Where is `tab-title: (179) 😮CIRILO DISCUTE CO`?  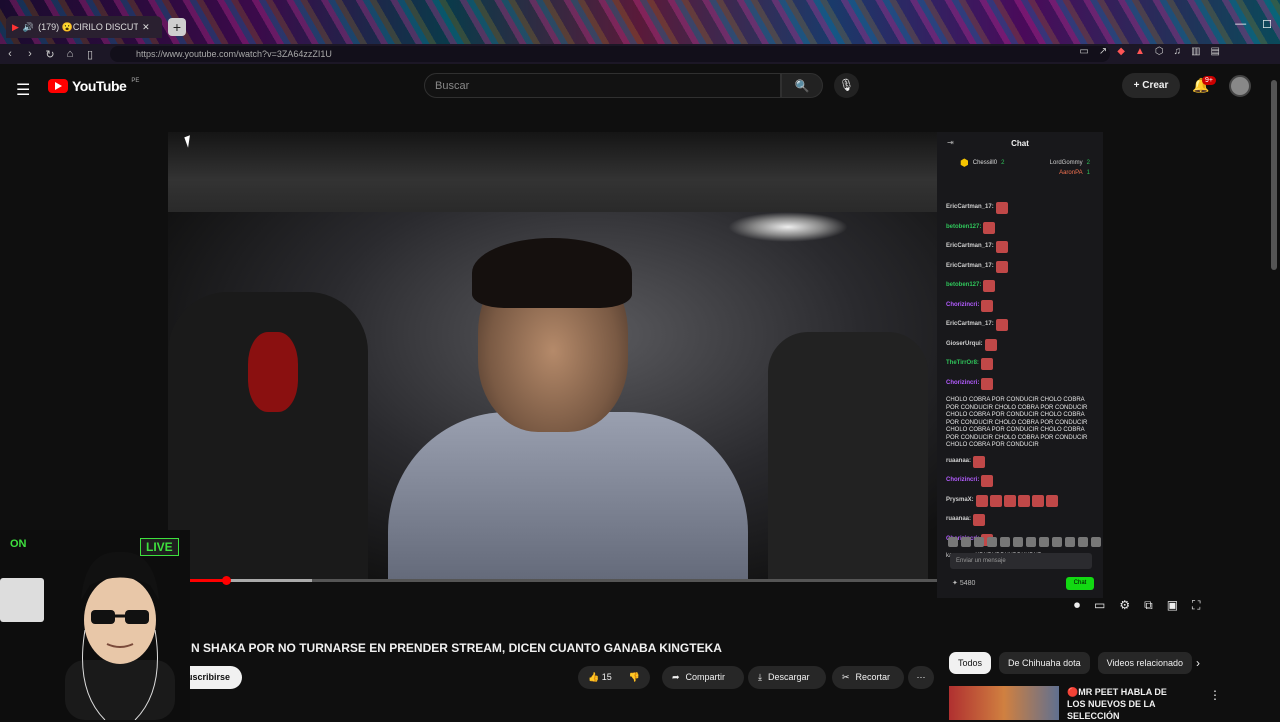 tab-title: (179) 😮CIRILO DISCUTE CO is located at coordinates (88, 26).